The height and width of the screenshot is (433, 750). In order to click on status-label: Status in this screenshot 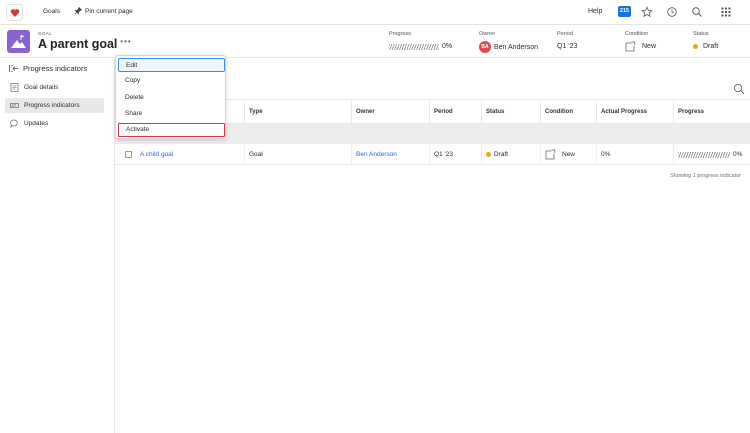, I will do `click(701, 34)`.